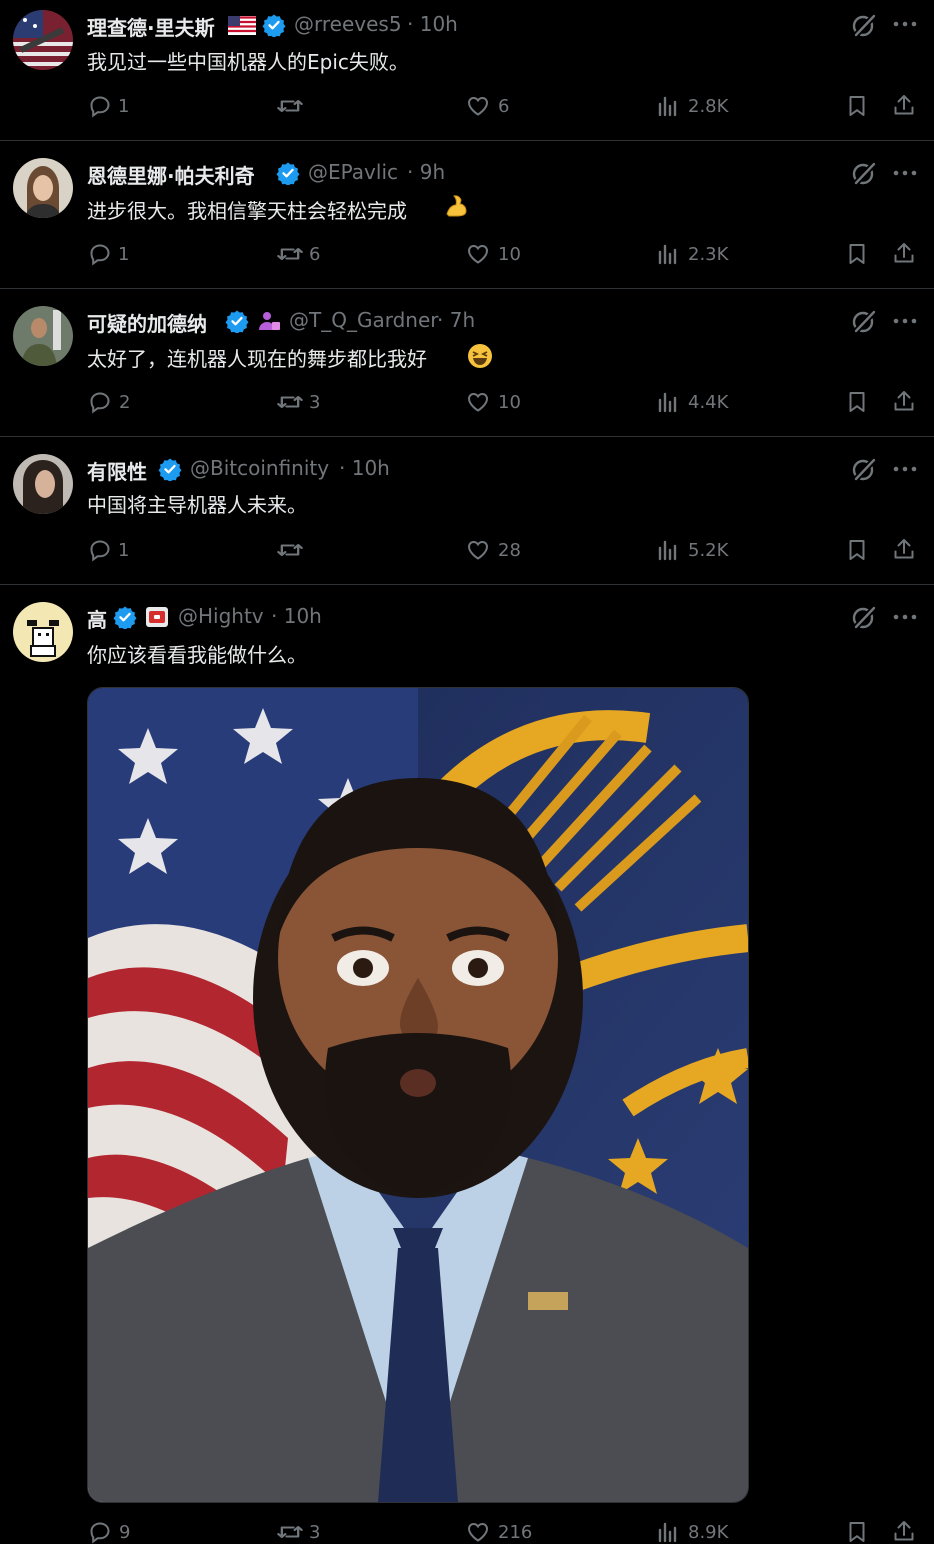 The width and height of the screenshot is (934, 1544). What do you see at coordinates (456, 320) in the screenshot?
I see `timestamp: · 7h` at bounding box center [456, 320].